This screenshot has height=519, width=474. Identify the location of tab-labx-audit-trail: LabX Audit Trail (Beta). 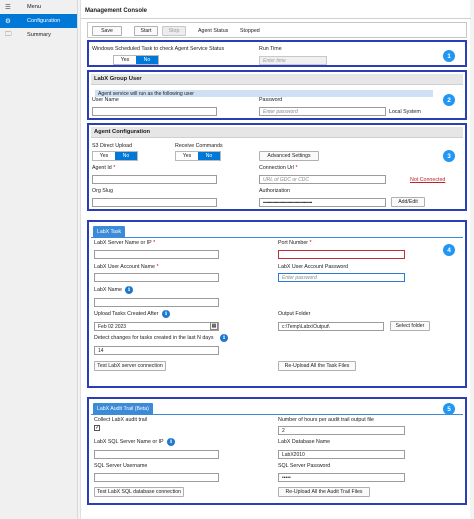
(123, 408).